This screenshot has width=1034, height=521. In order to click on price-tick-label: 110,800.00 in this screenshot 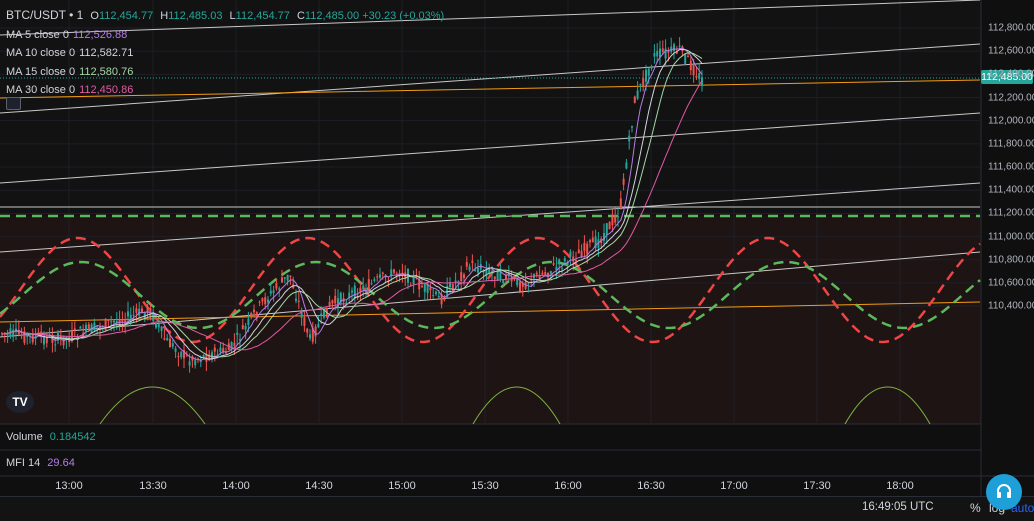, I will do `click(1011, 260)`.